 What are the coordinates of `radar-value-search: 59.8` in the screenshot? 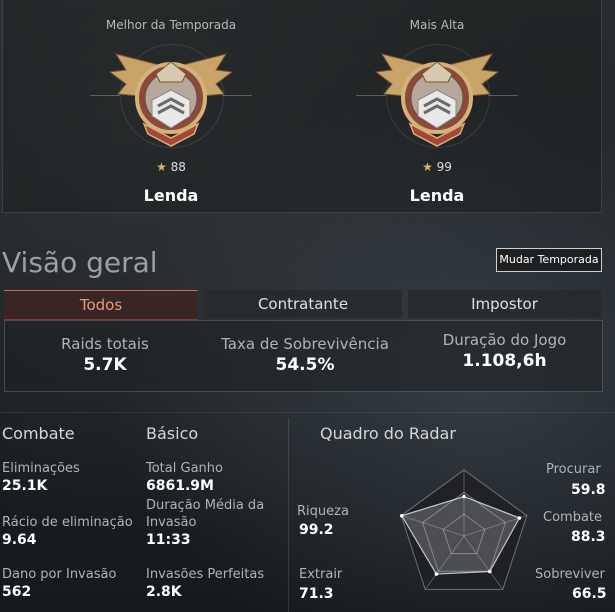 It's located at (588, 490).